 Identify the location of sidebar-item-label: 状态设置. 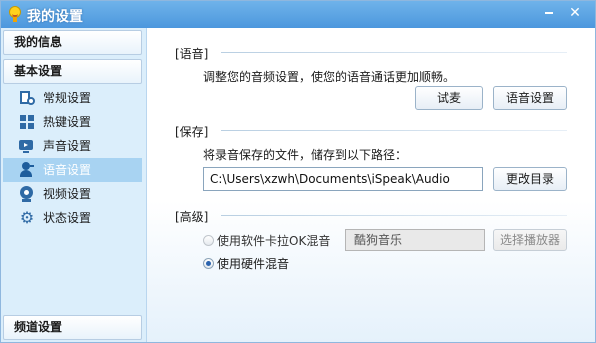
(67, 218).